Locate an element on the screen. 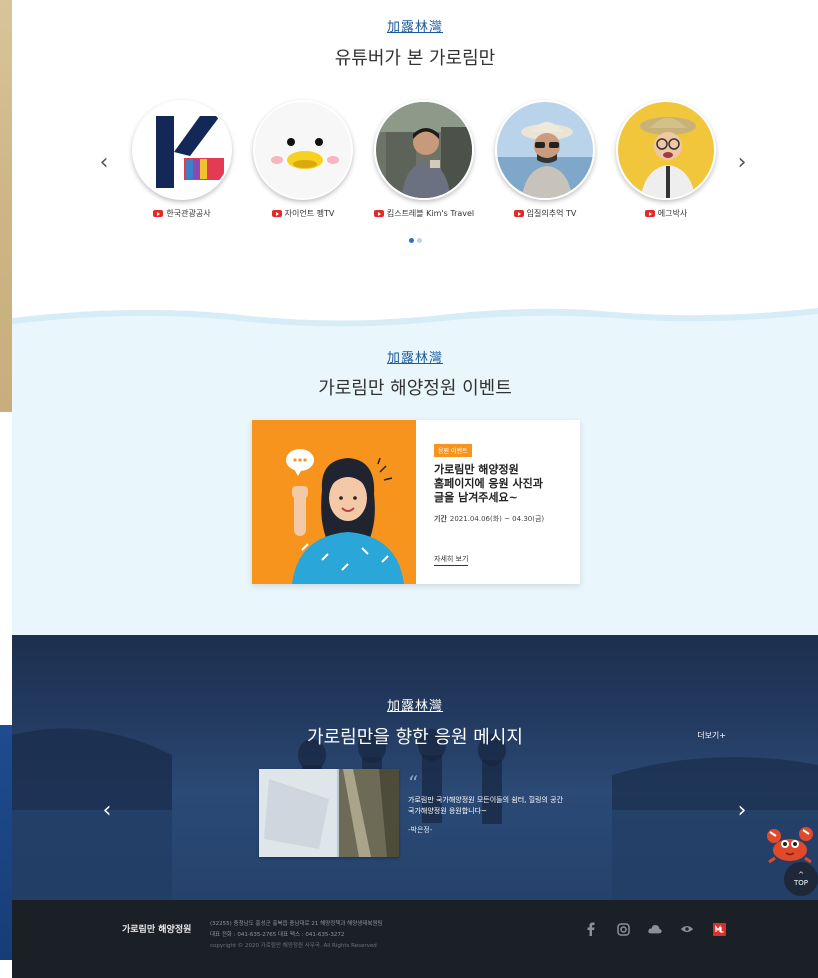  messages-next-button: › is located at coordinates (742, 810).